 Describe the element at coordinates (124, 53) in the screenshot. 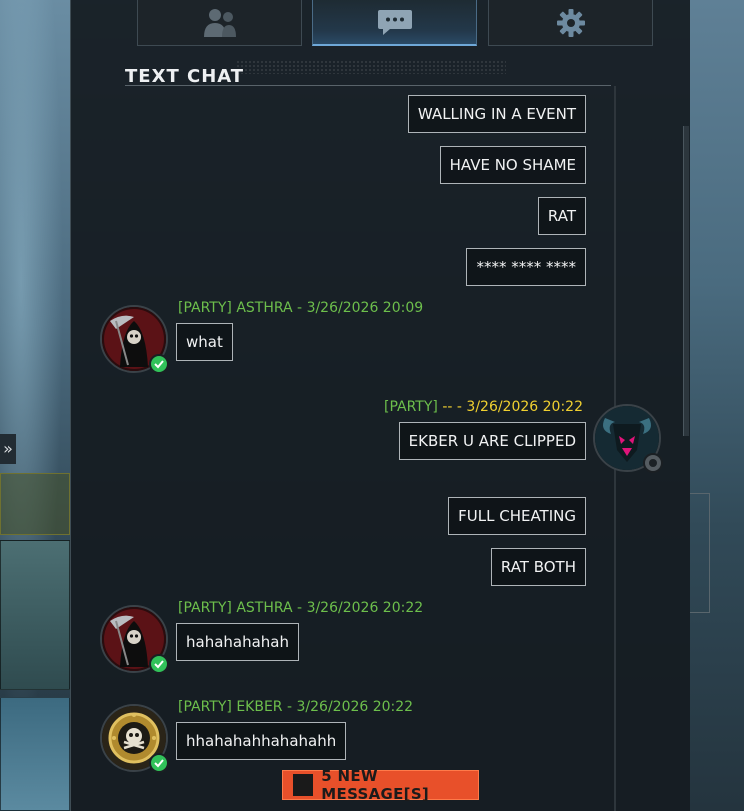

I see `ghost-text` at that location.